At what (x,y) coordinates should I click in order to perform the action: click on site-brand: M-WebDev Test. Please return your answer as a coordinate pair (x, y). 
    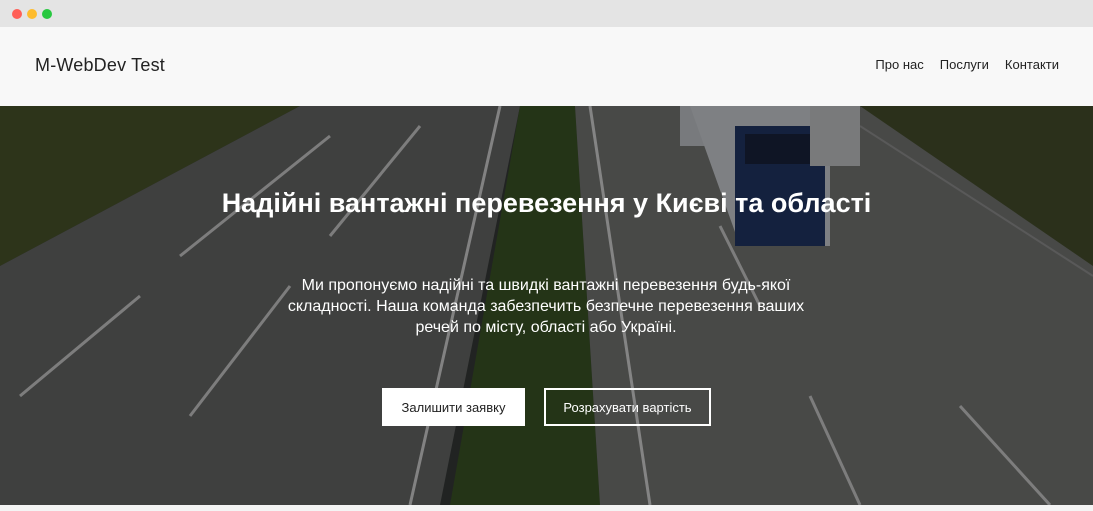
    Looking at the image, I should click on (100, 65).